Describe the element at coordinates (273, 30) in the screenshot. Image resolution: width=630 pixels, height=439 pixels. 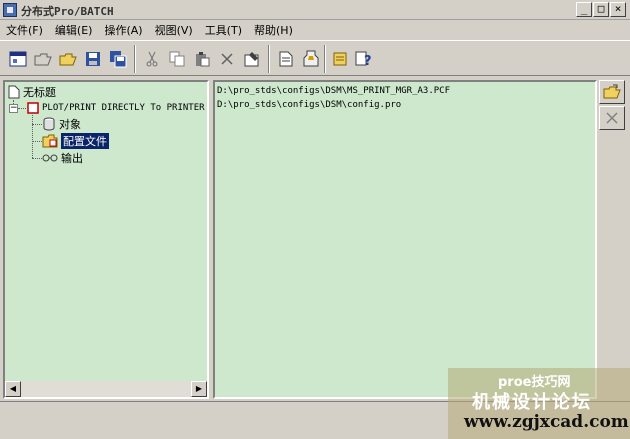
I see `menu-help: 帮助(H)` at that location.